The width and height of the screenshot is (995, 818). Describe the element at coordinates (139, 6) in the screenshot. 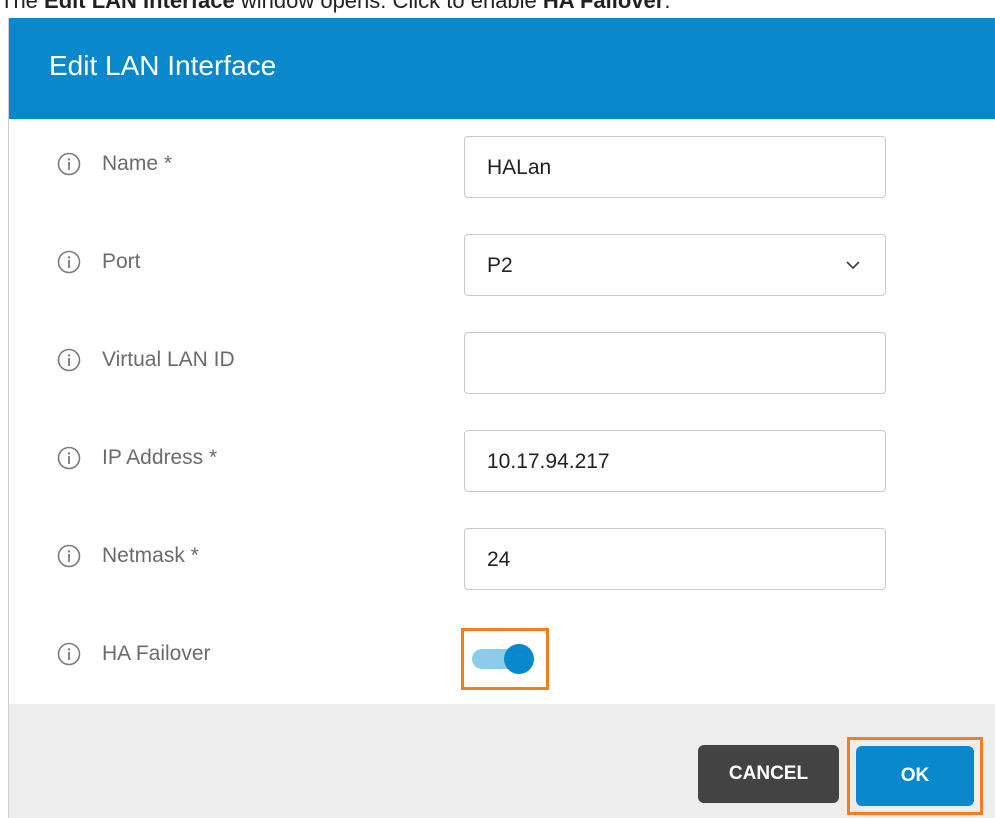

I see `caption-dialog-name: Edit LAN Interface` at that location.